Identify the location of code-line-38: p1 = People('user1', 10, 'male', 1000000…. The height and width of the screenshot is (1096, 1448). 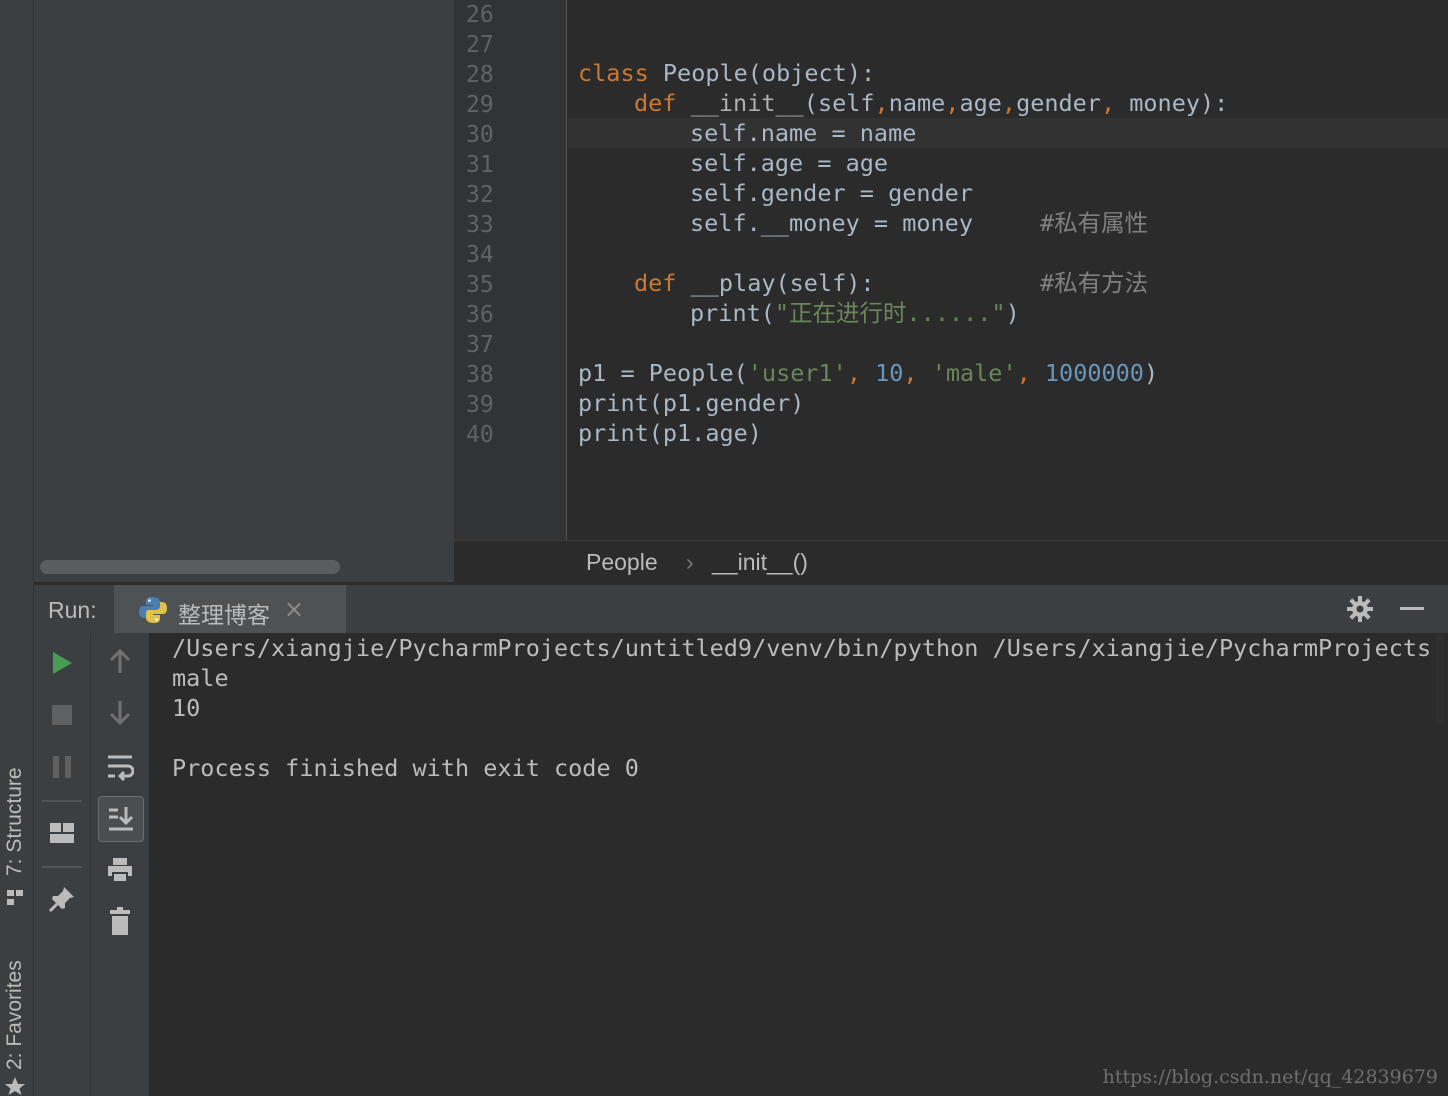
(868, 373).